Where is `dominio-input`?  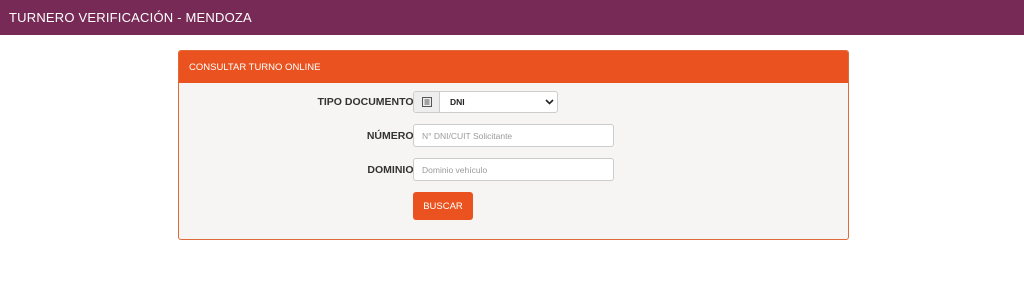 dominio-input is located at coordinates (513, 169).